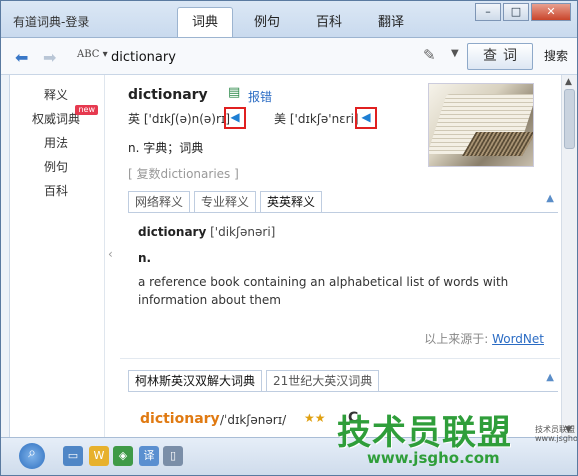  What do you see at coordinates (569, 119) in the screenshot?
I see `scrollbar-thumb` at bounding box center [569, 119].